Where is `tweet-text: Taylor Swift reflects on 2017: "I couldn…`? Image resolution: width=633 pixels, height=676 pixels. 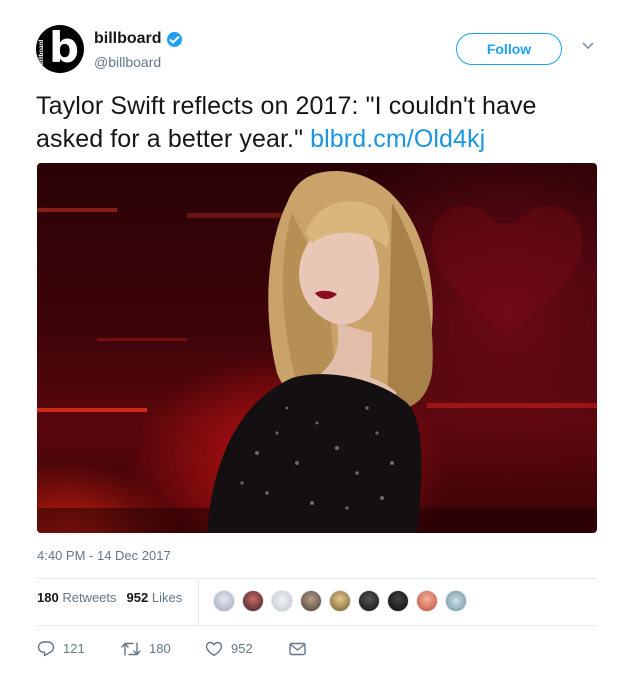
tweet-text: Taylor Swift reflects on 2017: "I couldn… is located at coordinates (321, 123).